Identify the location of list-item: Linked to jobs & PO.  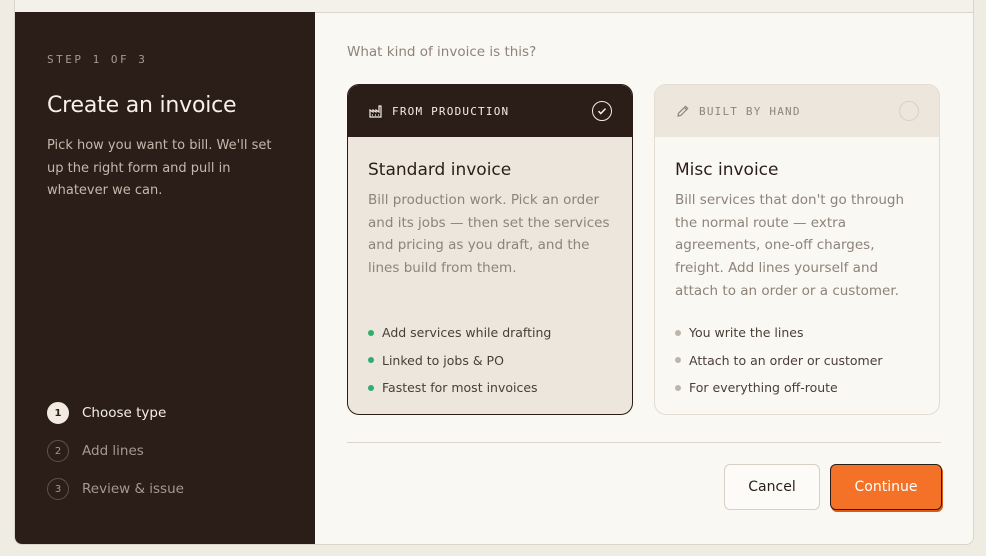
(459, 361).